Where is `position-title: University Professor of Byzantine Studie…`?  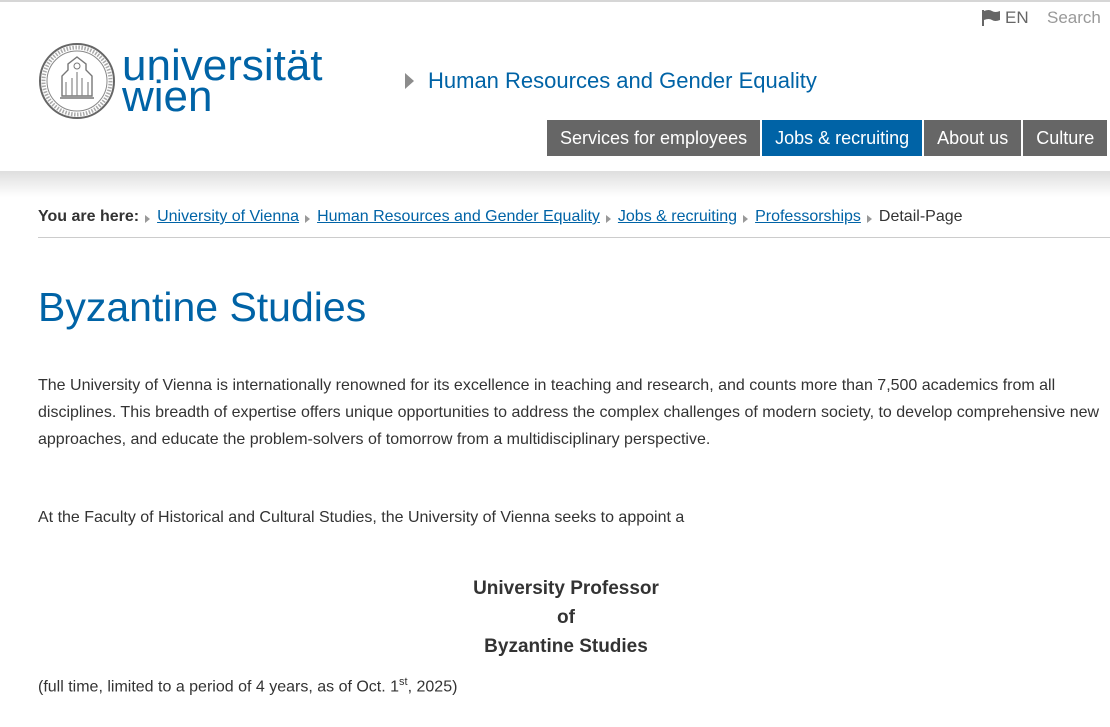
position-title: University Professor of Byzantine Studie… is located at coordinates (566, 617).